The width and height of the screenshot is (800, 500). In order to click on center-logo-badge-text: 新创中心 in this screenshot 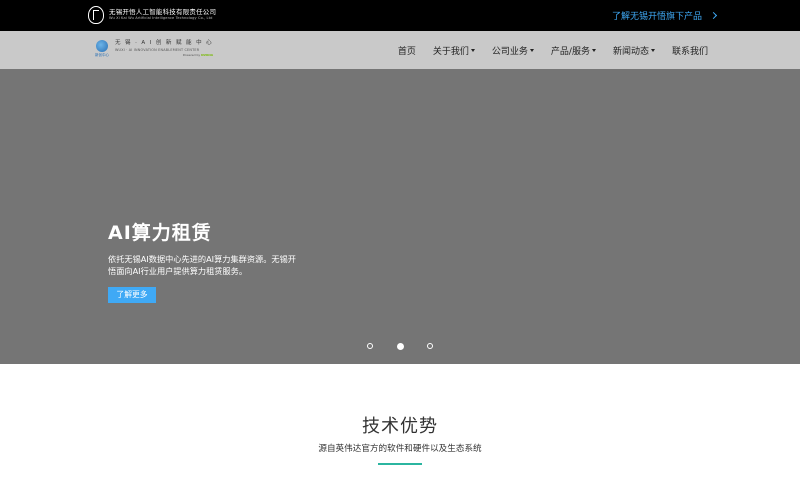, I will do `click(102, 55)`.